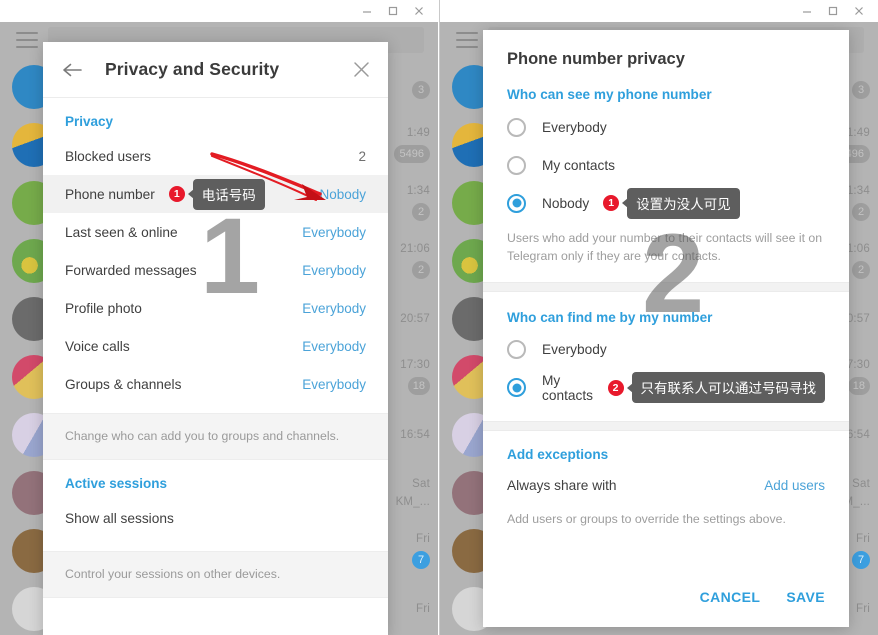 This screenshot has height=635, width=878. What do you see at coordinates (861, 484) in the screenshot?
I see `chat-timestamp: Sat` at bounding box center [861, 484].